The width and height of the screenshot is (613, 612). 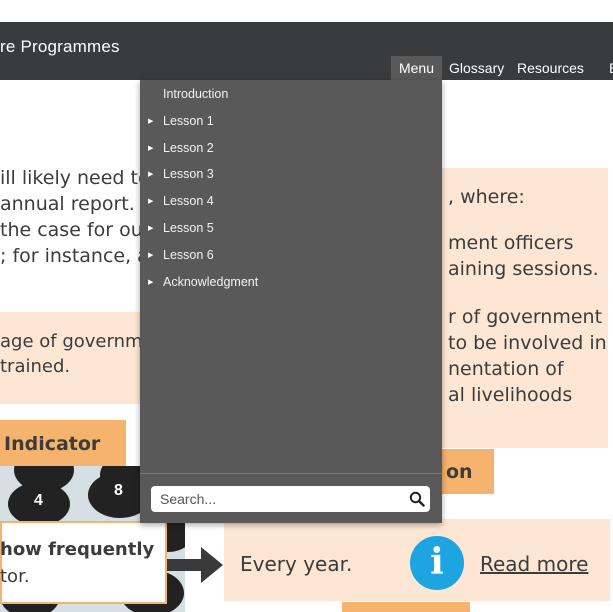 What do you see at coordinates (188, 121) in the screenshot?
I see `menu-item: Lesson 1` at bounding box center [188, 121].